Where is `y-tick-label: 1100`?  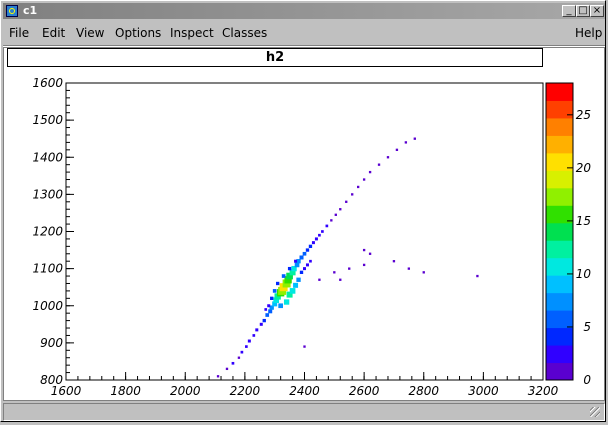
y-tick-label: 1100 is located at coordinates (47, 269).